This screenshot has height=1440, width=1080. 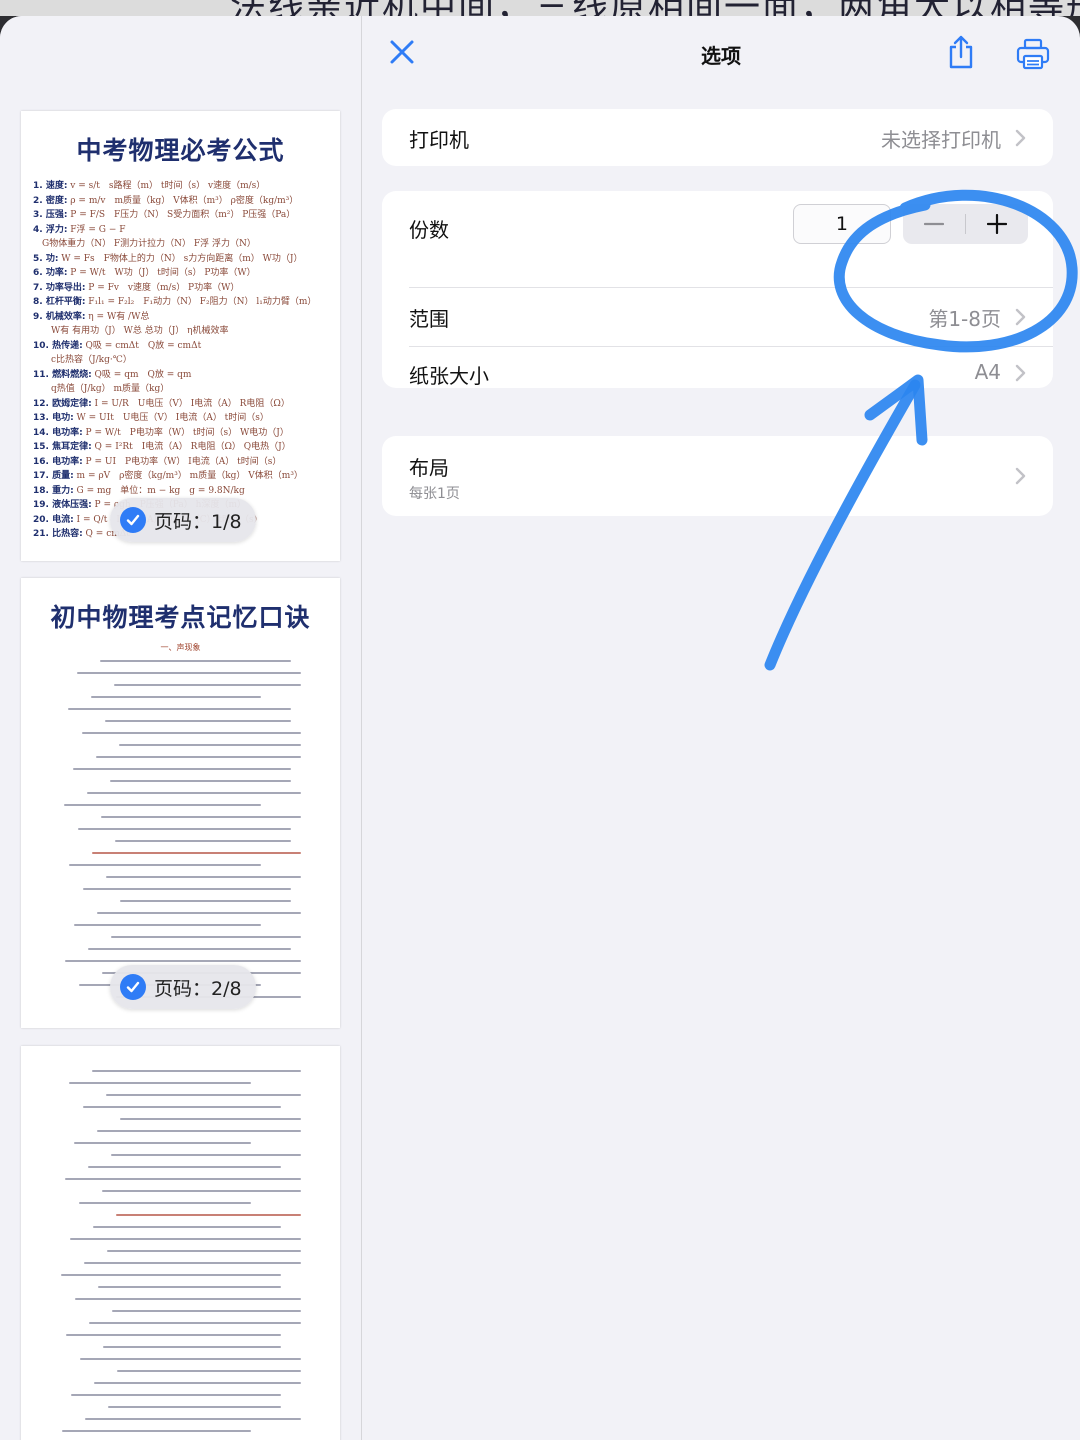 What do you see at coordinates (50, 200) in the screenshot?
I see `formula-key: 2. 密度:` at bounding box center [50, 200].